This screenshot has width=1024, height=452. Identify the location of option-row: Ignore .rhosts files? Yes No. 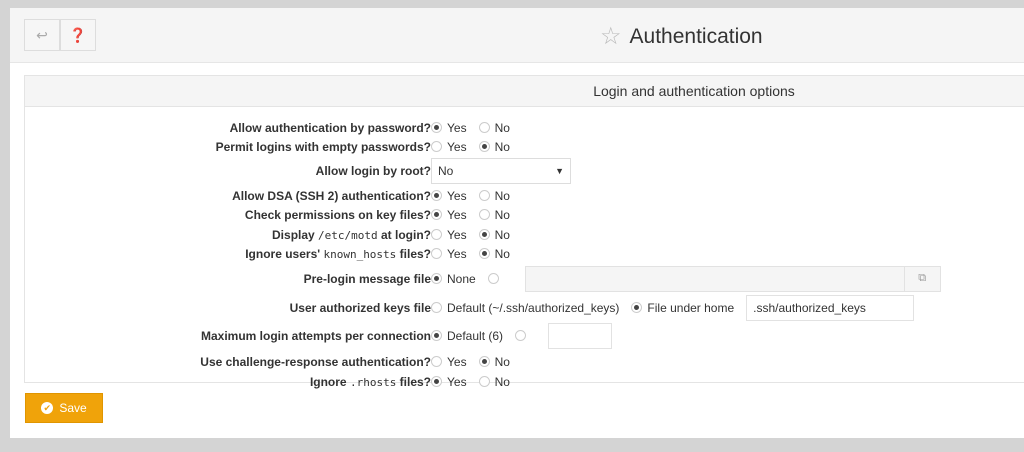
(524, 381).